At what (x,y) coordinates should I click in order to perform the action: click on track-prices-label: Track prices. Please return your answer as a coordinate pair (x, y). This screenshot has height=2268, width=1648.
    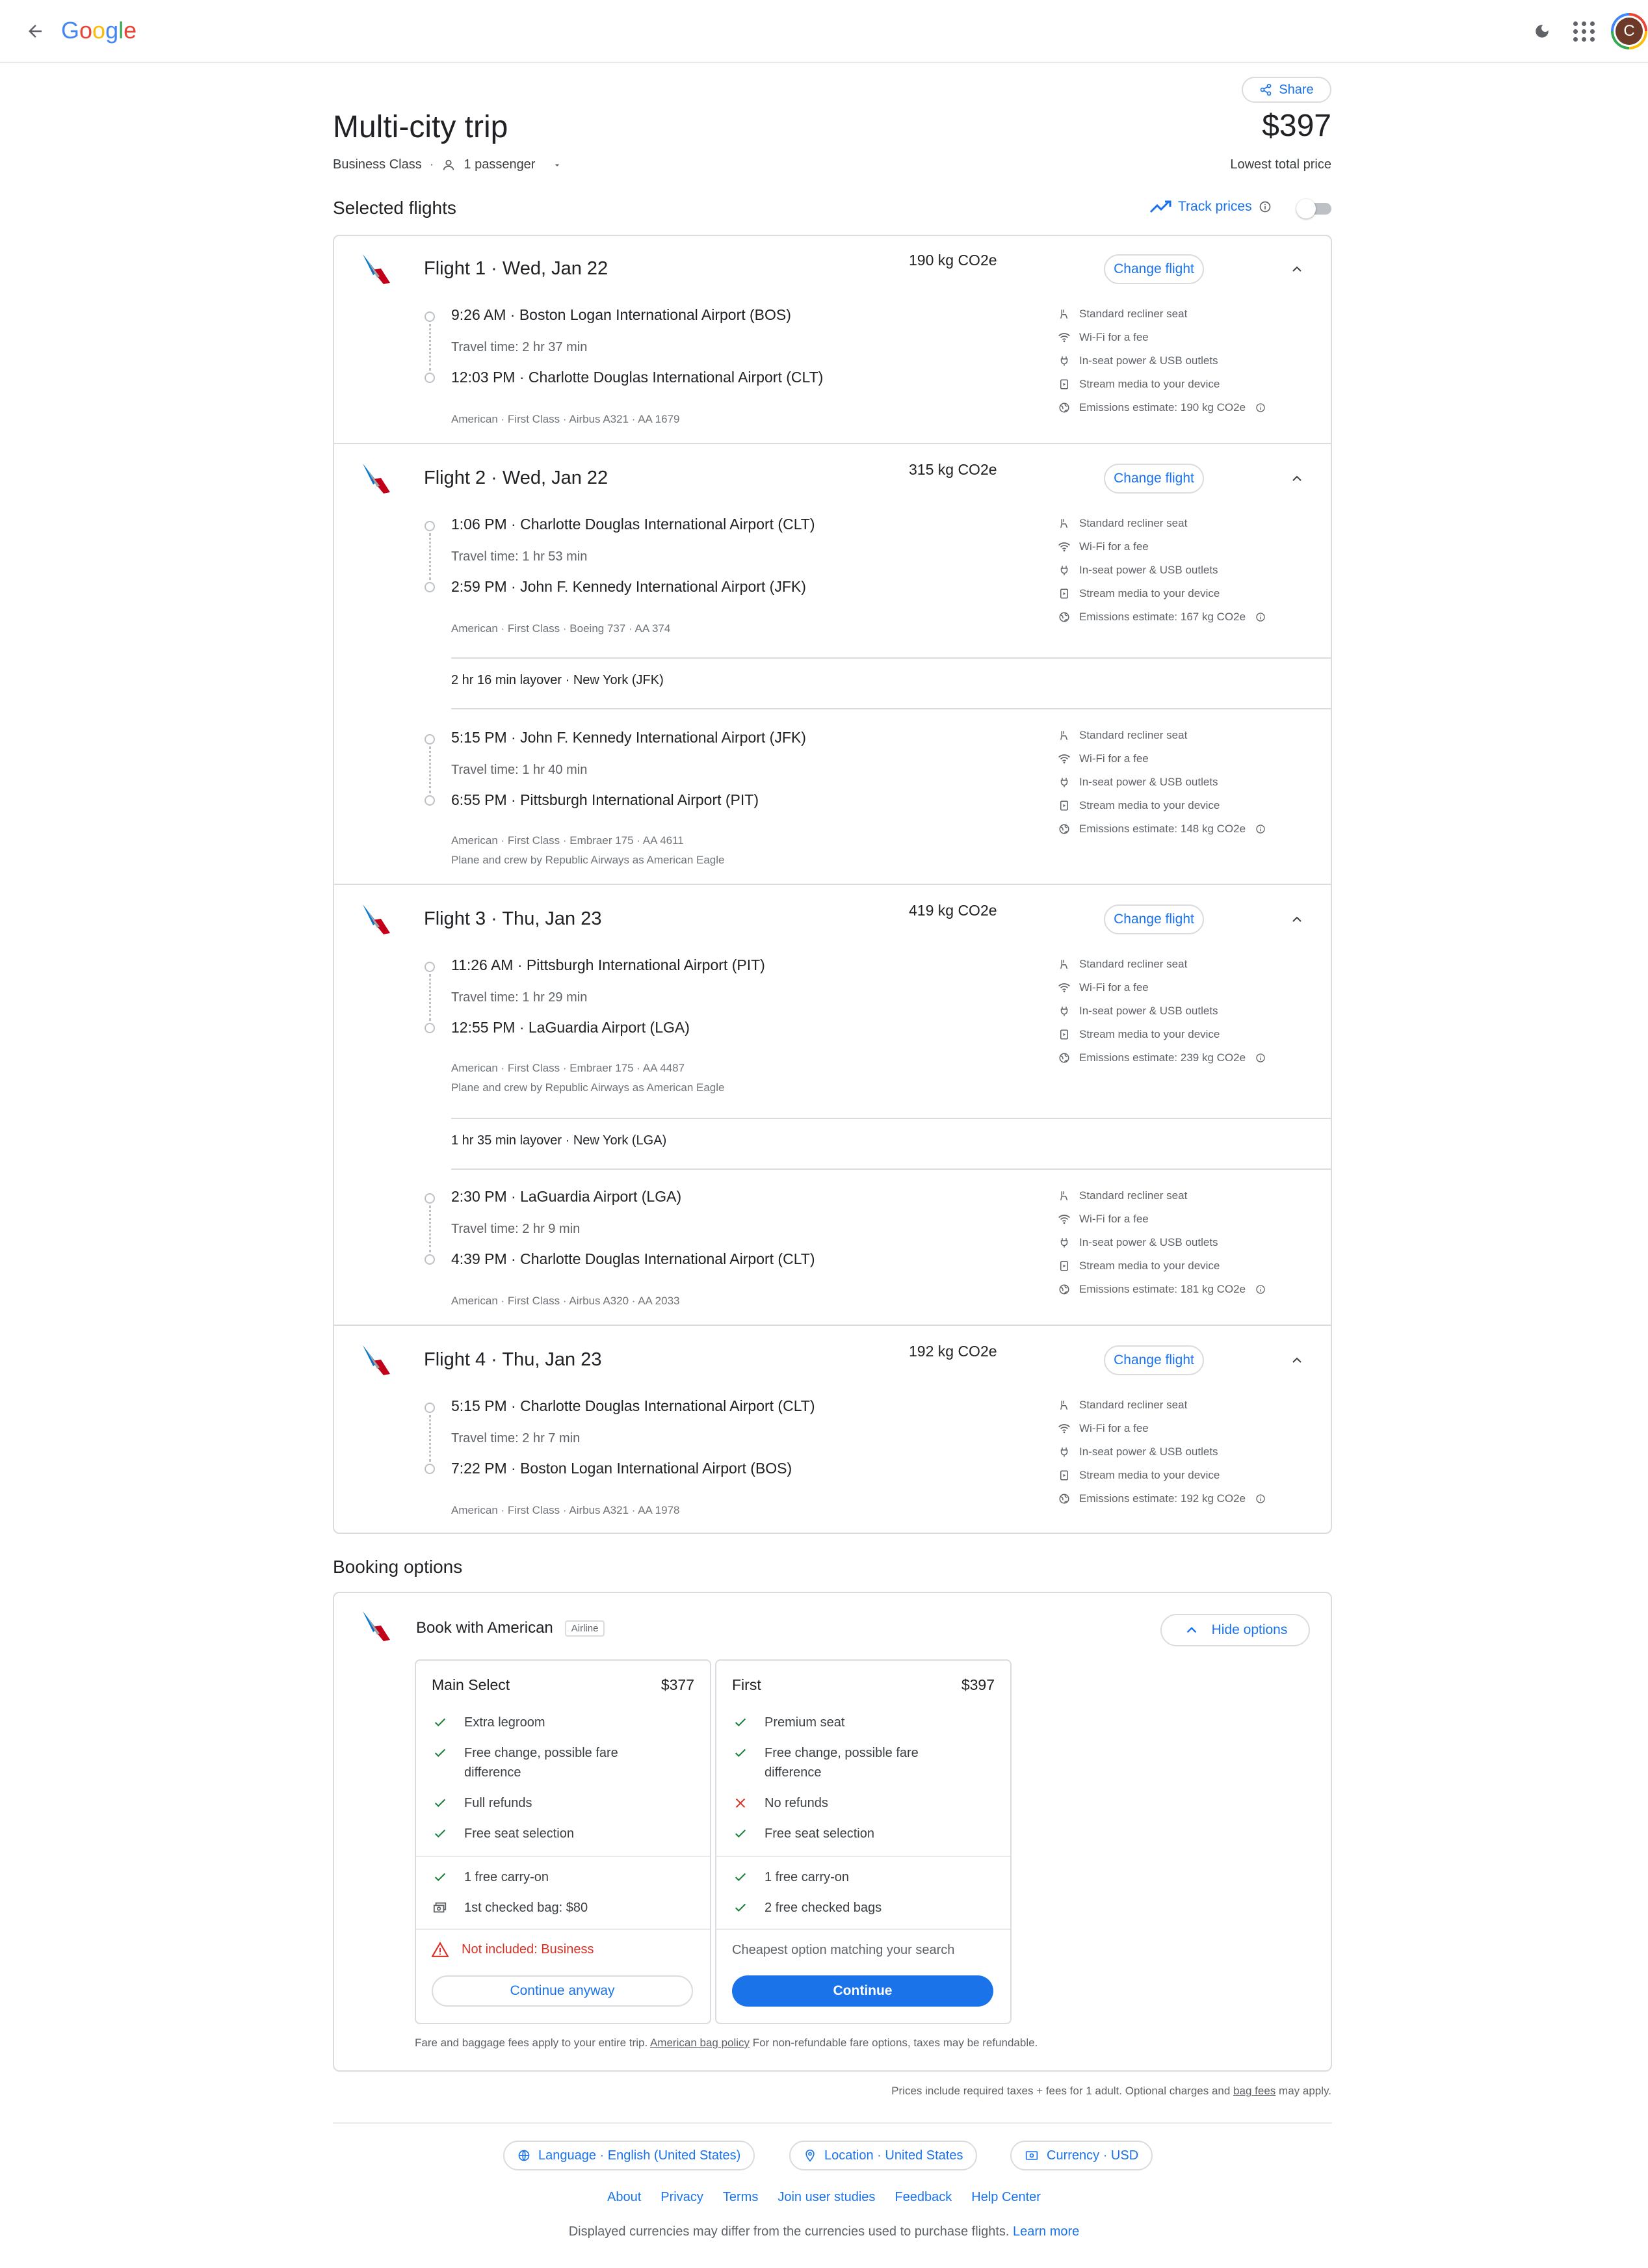
    Looking at the image, I should click on (1215, 206).